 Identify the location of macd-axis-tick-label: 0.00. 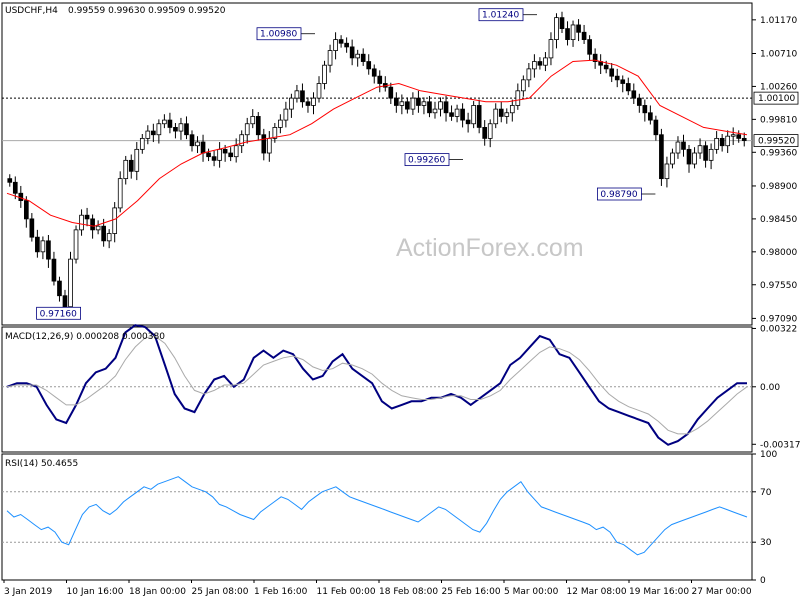
(770, 388).